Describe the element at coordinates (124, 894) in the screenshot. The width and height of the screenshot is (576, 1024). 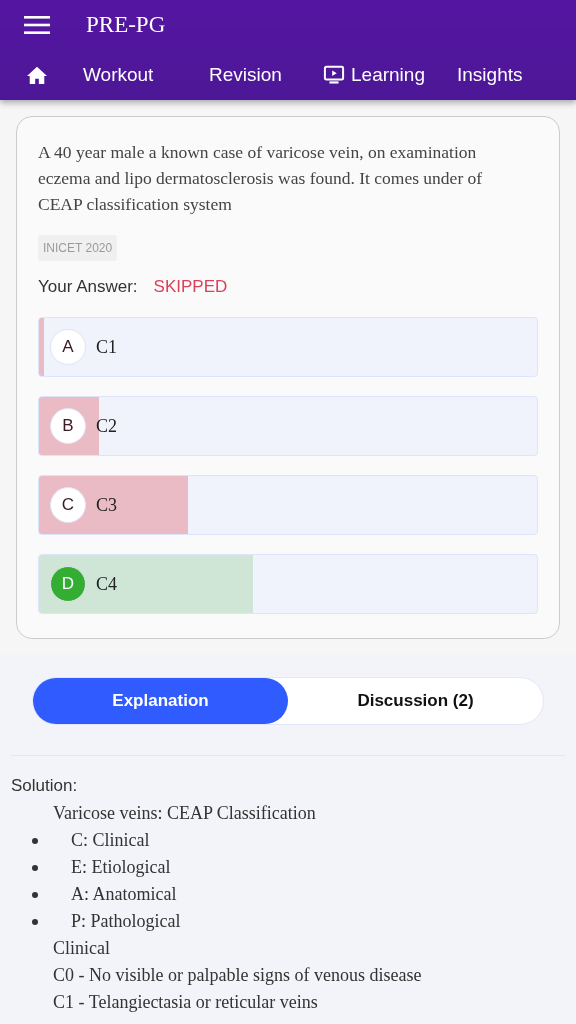
I see `list-item: A: Anatomical` at that location.